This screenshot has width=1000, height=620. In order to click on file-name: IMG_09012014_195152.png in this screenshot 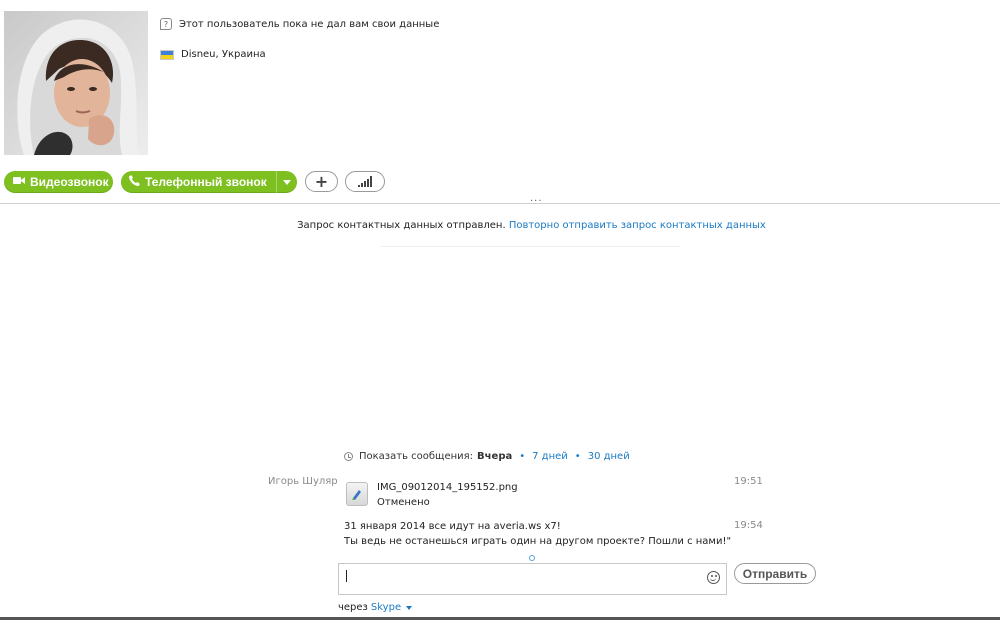, I will do `click(447, 487)`.